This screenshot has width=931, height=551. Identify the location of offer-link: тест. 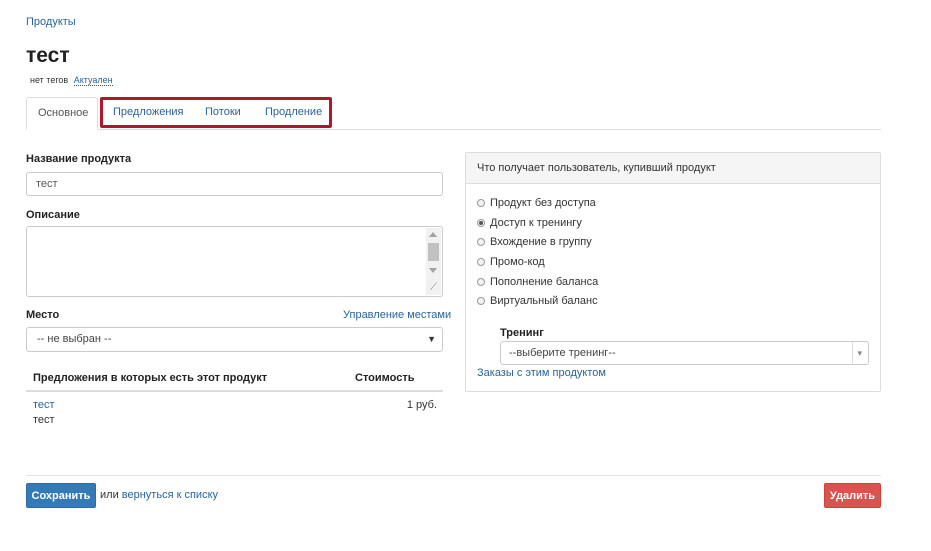
(44, 405).